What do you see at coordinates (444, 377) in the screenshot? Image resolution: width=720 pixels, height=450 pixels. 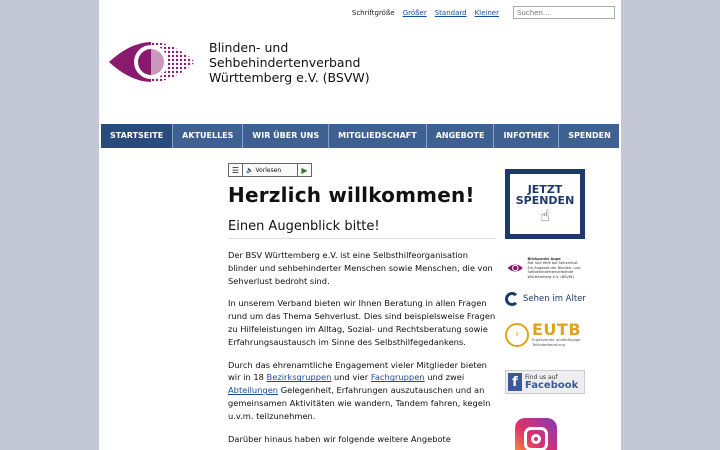 I see `groups-text-3: und zwei` at bounding box center [444, 377].